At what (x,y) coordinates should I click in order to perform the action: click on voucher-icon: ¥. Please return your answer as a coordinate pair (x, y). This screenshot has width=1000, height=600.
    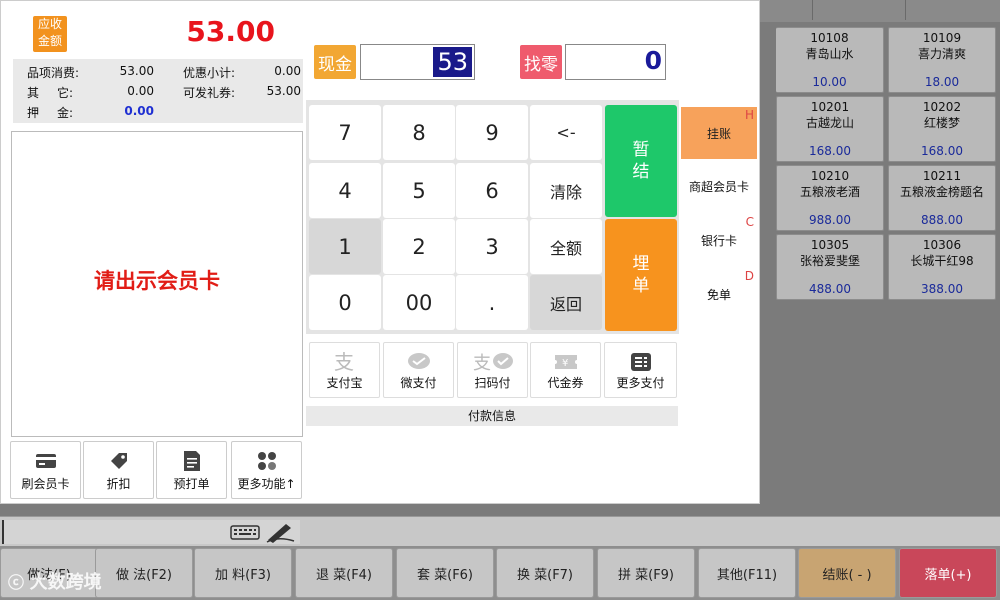
    Looking at the image, I should click on (565, 362).